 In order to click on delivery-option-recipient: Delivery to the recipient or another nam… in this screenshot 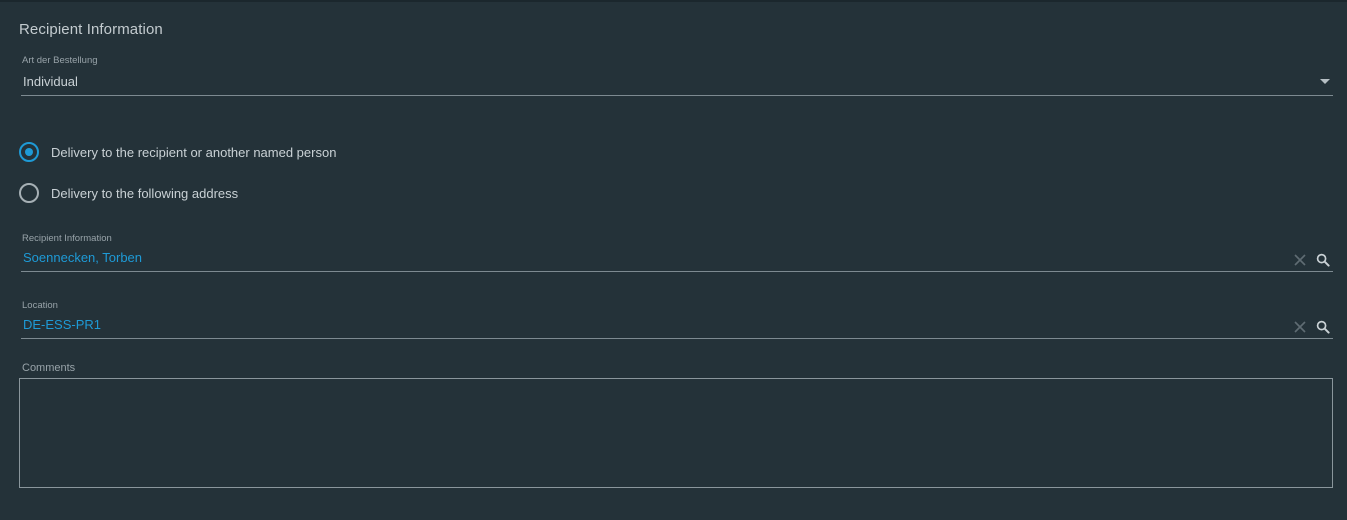, I will do `click(177, 152)`.